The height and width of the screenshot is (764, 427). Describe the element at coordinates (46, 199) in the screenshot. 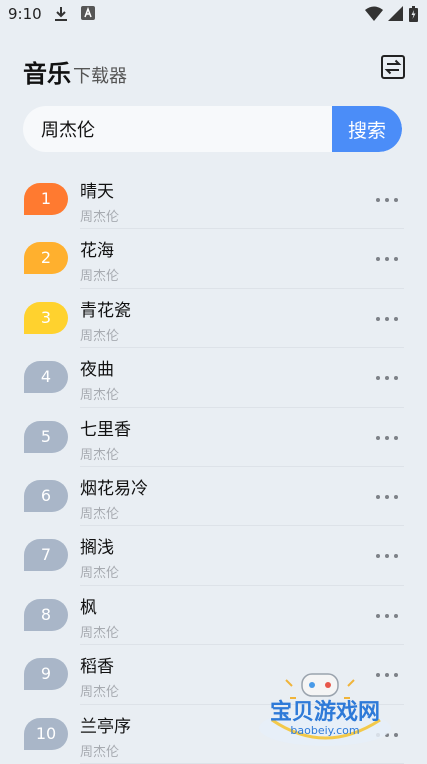

I see `rank-badge: 1` at that location.